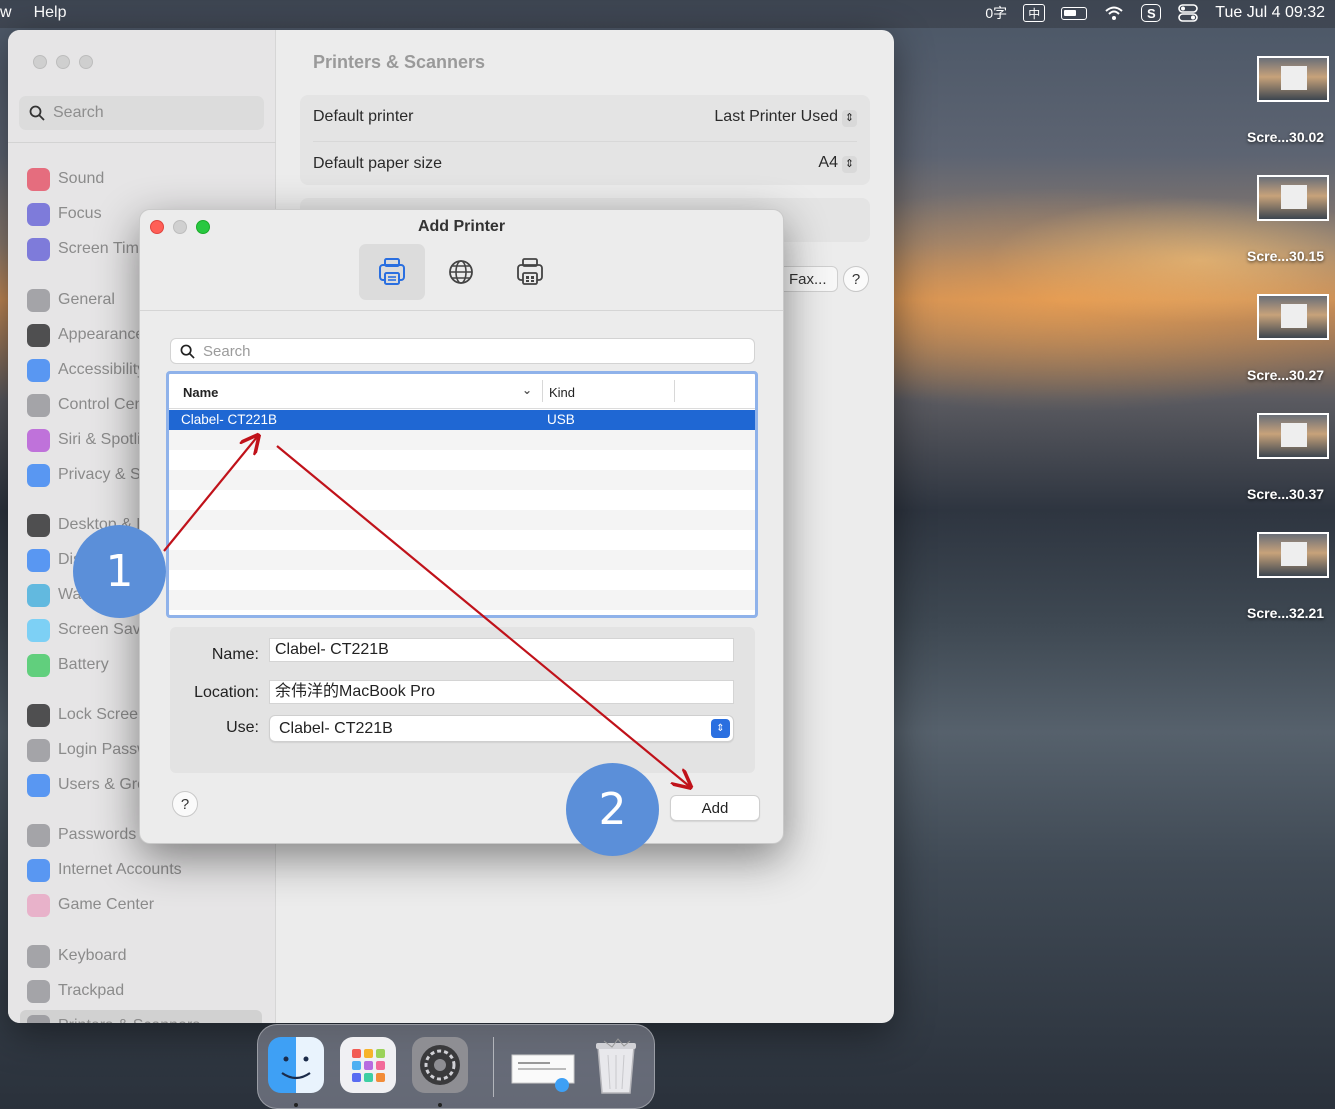  Describe the element at coordinates (1270, 13) in the screenshot. I see `clock: Tue Jul 4 09:32` at that location.